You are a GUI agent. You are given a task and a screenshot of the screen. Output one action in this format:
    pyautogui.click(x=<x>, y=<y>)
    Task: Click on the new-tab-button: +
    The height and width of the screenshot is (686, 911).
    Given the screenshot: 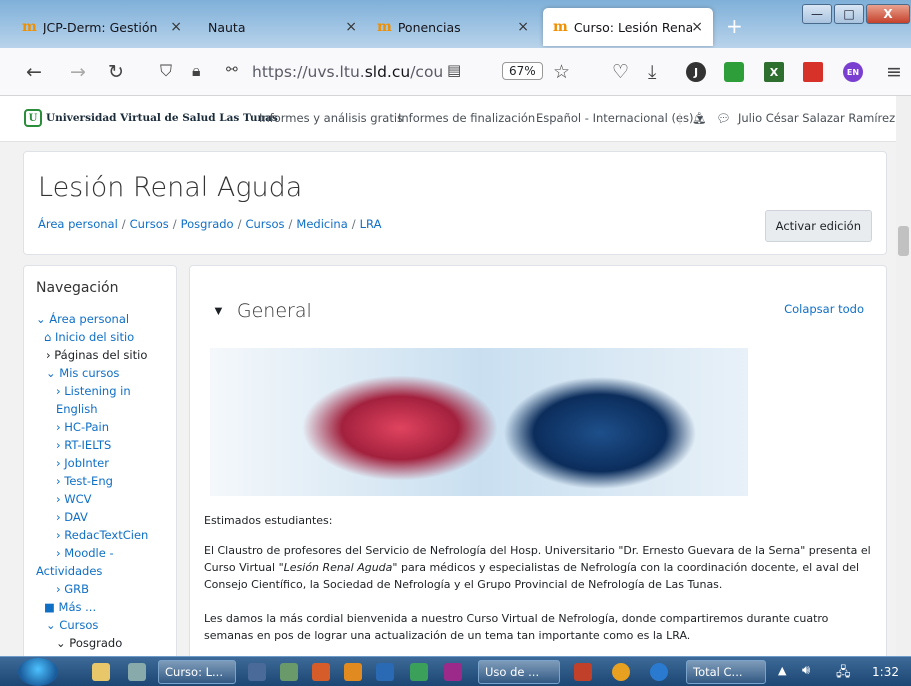 What is the action you would take?
    pyautogui.click(x=734, y=26)
    